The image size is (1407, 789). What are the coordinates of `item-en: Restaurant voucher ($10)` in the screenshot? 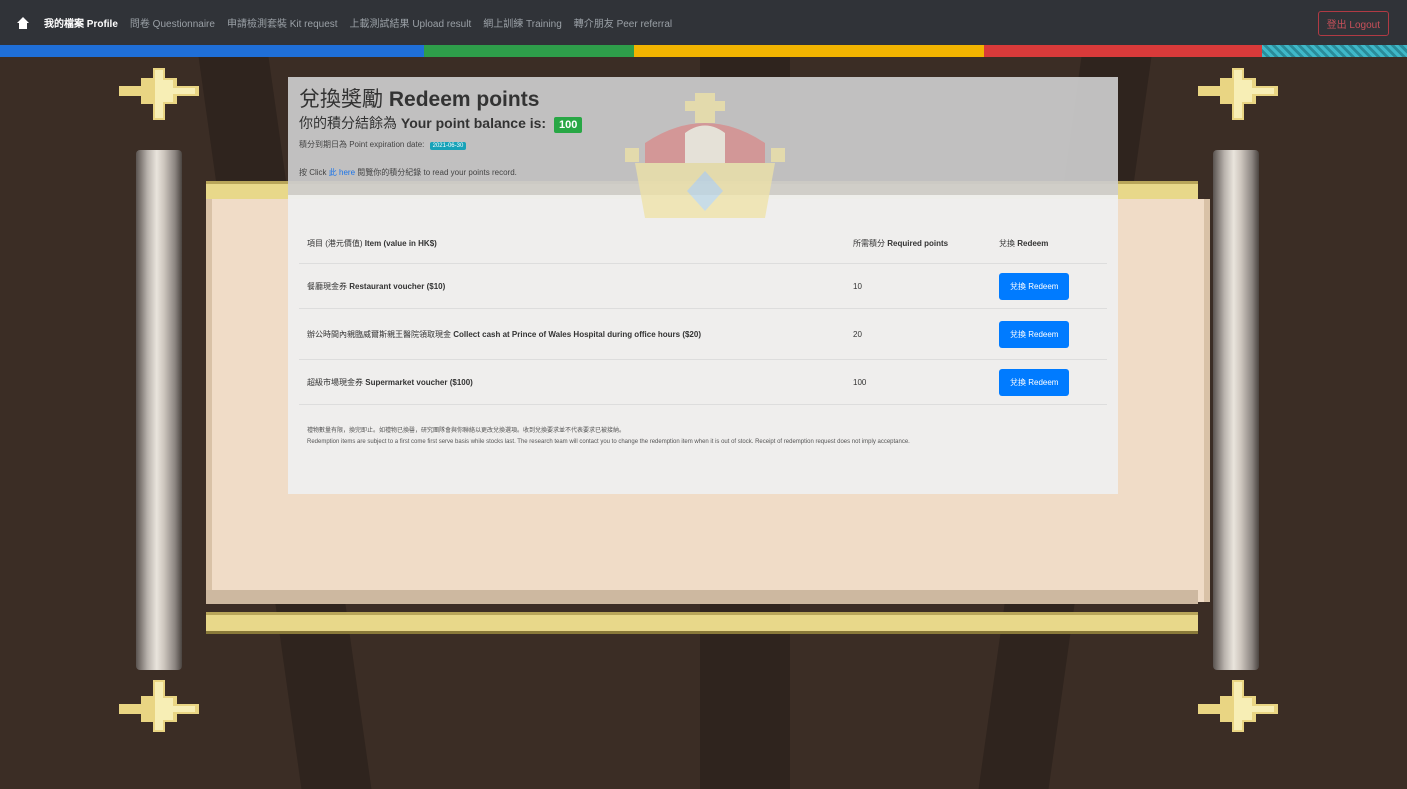 It's located at (397, 286).